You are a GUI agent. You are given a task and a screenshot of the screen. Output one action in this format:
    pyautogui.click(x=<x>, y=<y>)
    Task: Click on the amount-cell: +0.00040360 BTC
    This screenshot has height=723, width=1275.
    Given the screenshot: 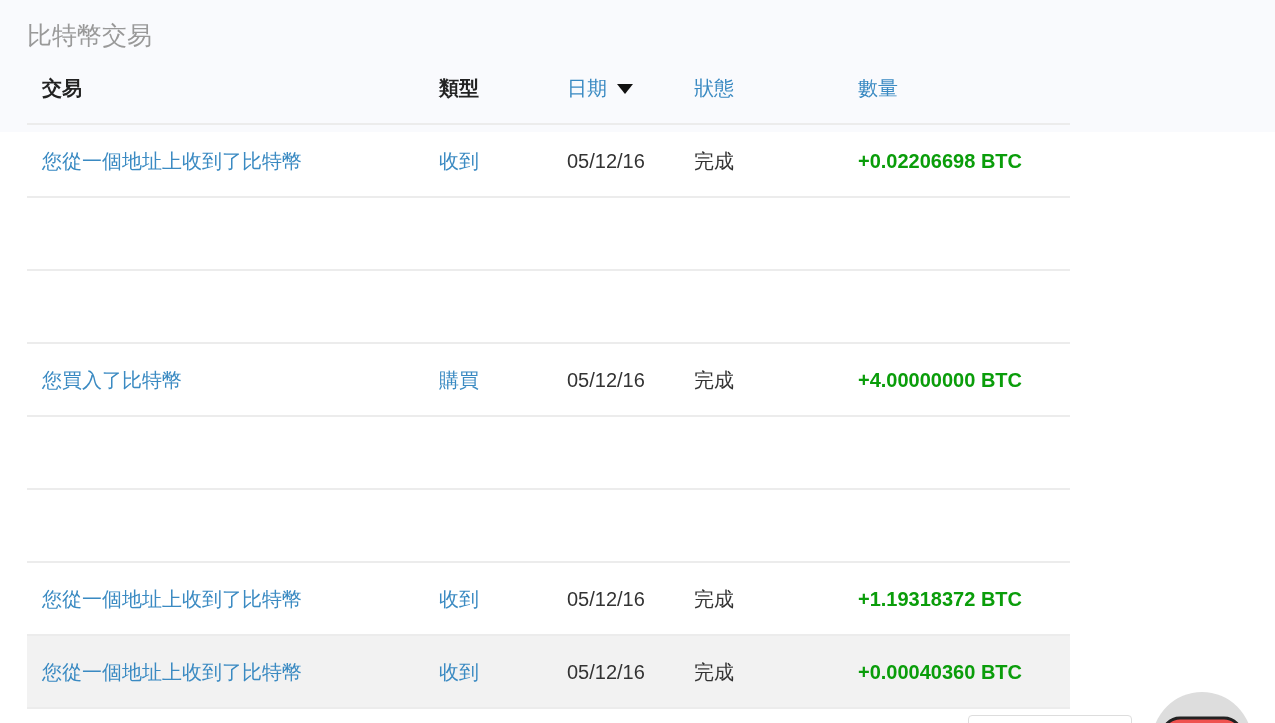 What is the action you would take?
    pyautogui.click(x=940, y=671)
    